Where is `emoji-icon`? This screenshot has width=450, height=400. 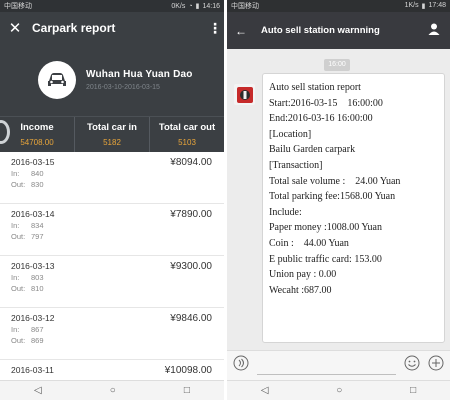
emoji-icon is located at coordinates (412, 365).